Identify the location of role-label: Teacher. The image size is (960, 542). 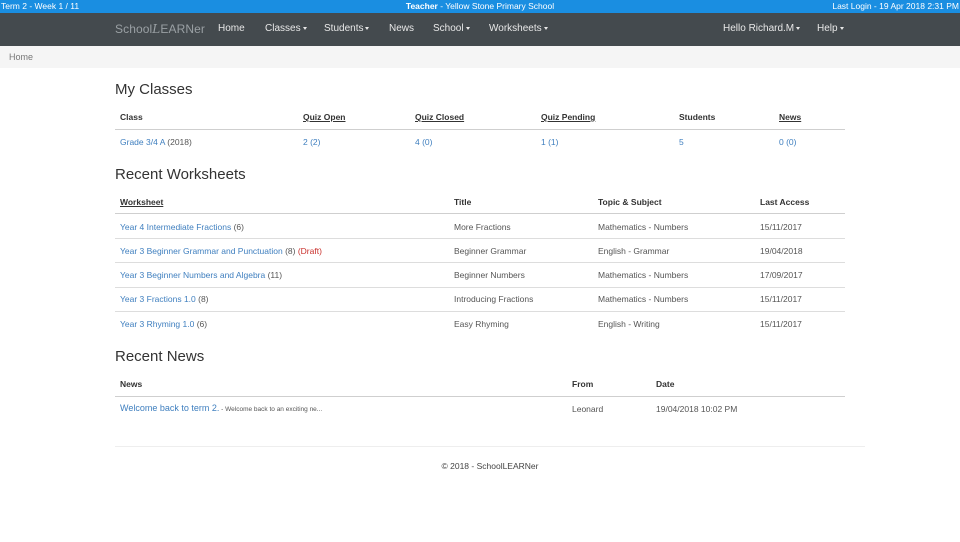
(421, 6).